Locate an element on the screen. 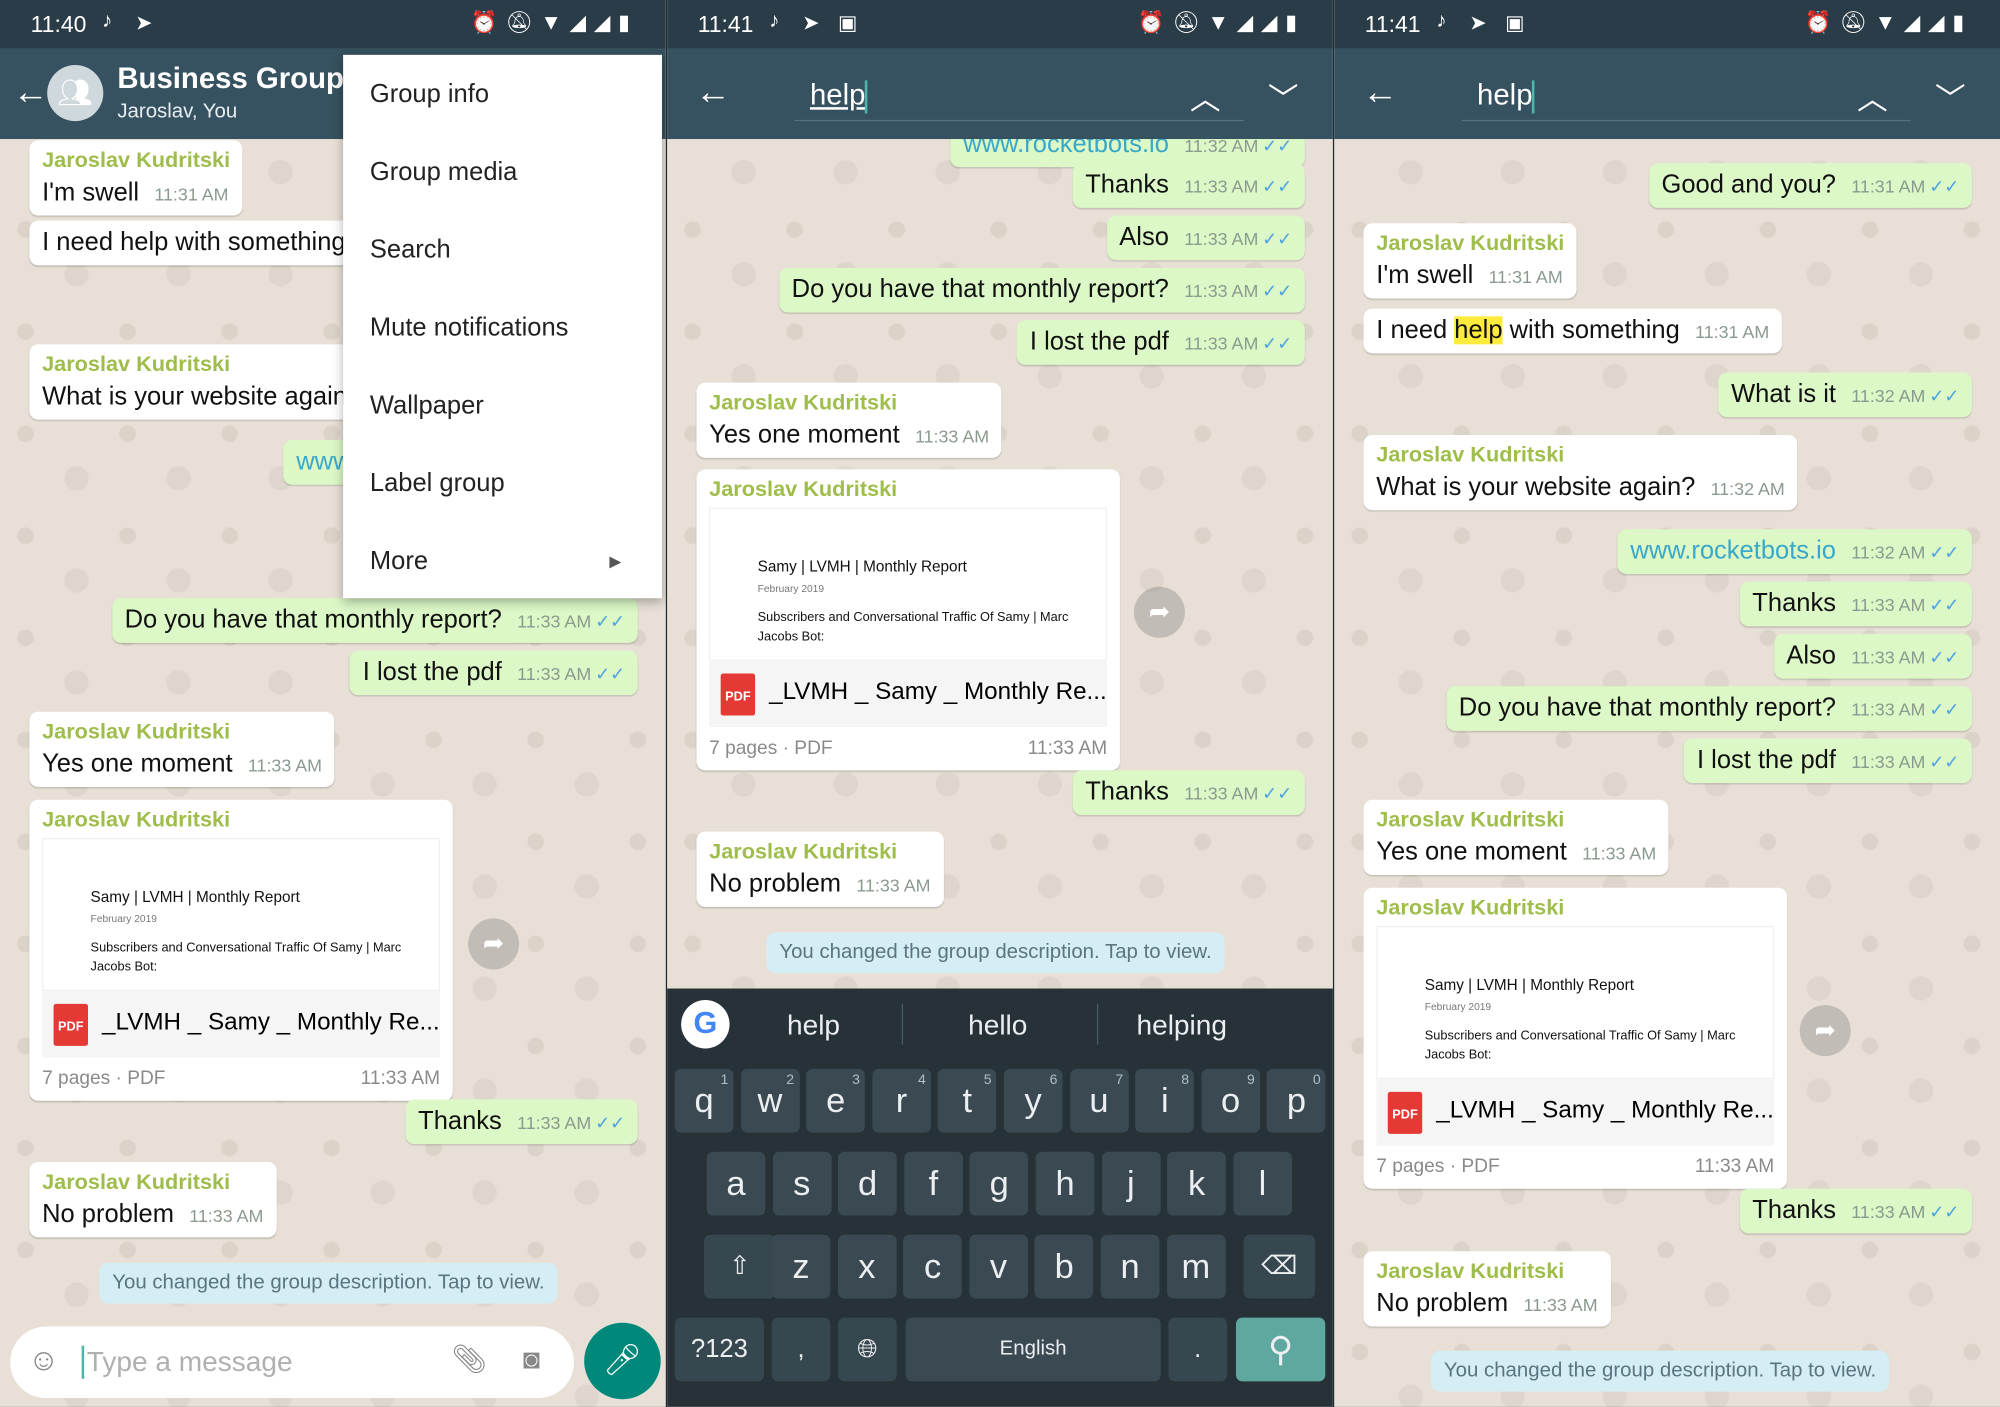 This screenshot has height=1407, width=2000. key-m: m is located at coordinates (1196, 1266).